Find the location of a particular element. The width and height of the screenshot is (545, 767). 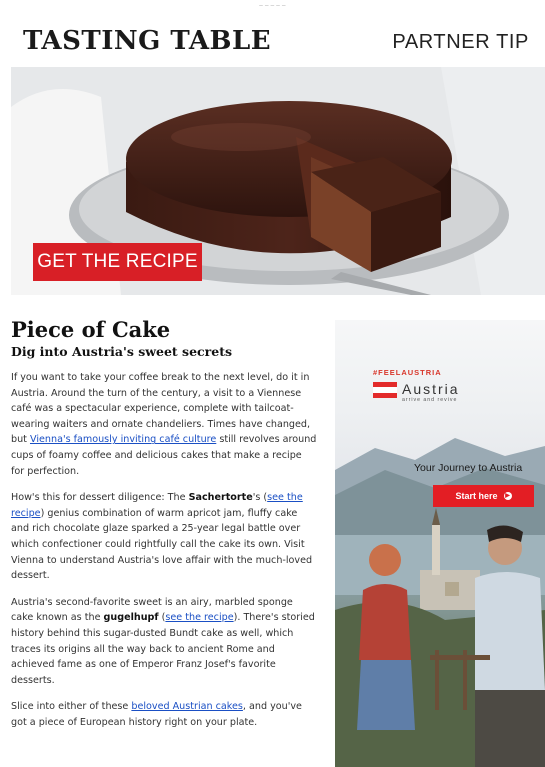

gugelhupf-recipe-link: see the recipe is located at coordinates (199, 617).